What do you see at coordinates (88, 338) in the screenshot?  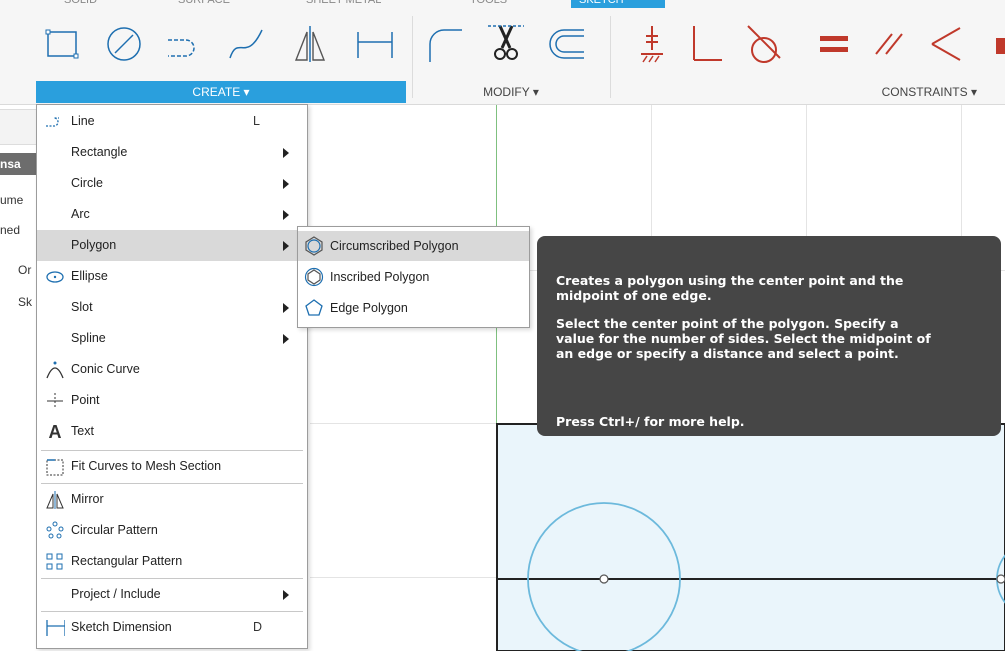 I see `menu-item-label: Spline` at bounding box center [88, 338].